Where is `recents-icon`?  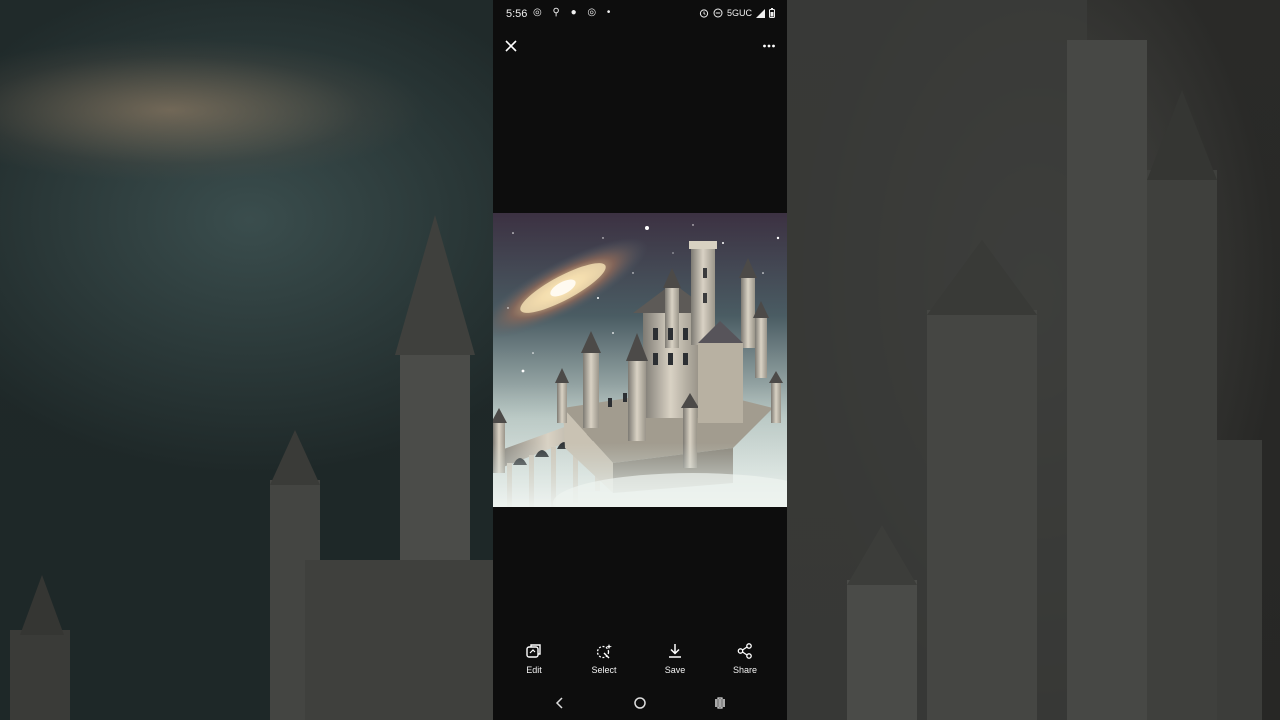
recents-icon is located at coordinates (720, 703).